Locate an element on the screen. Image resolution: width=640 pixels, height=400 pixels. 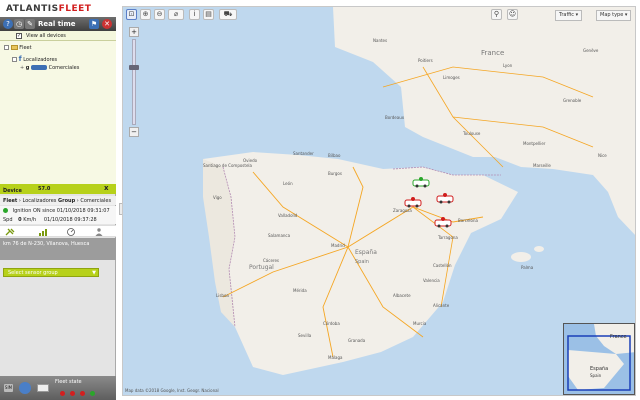
ignition-status-icon is located at coordinates (5, 210).